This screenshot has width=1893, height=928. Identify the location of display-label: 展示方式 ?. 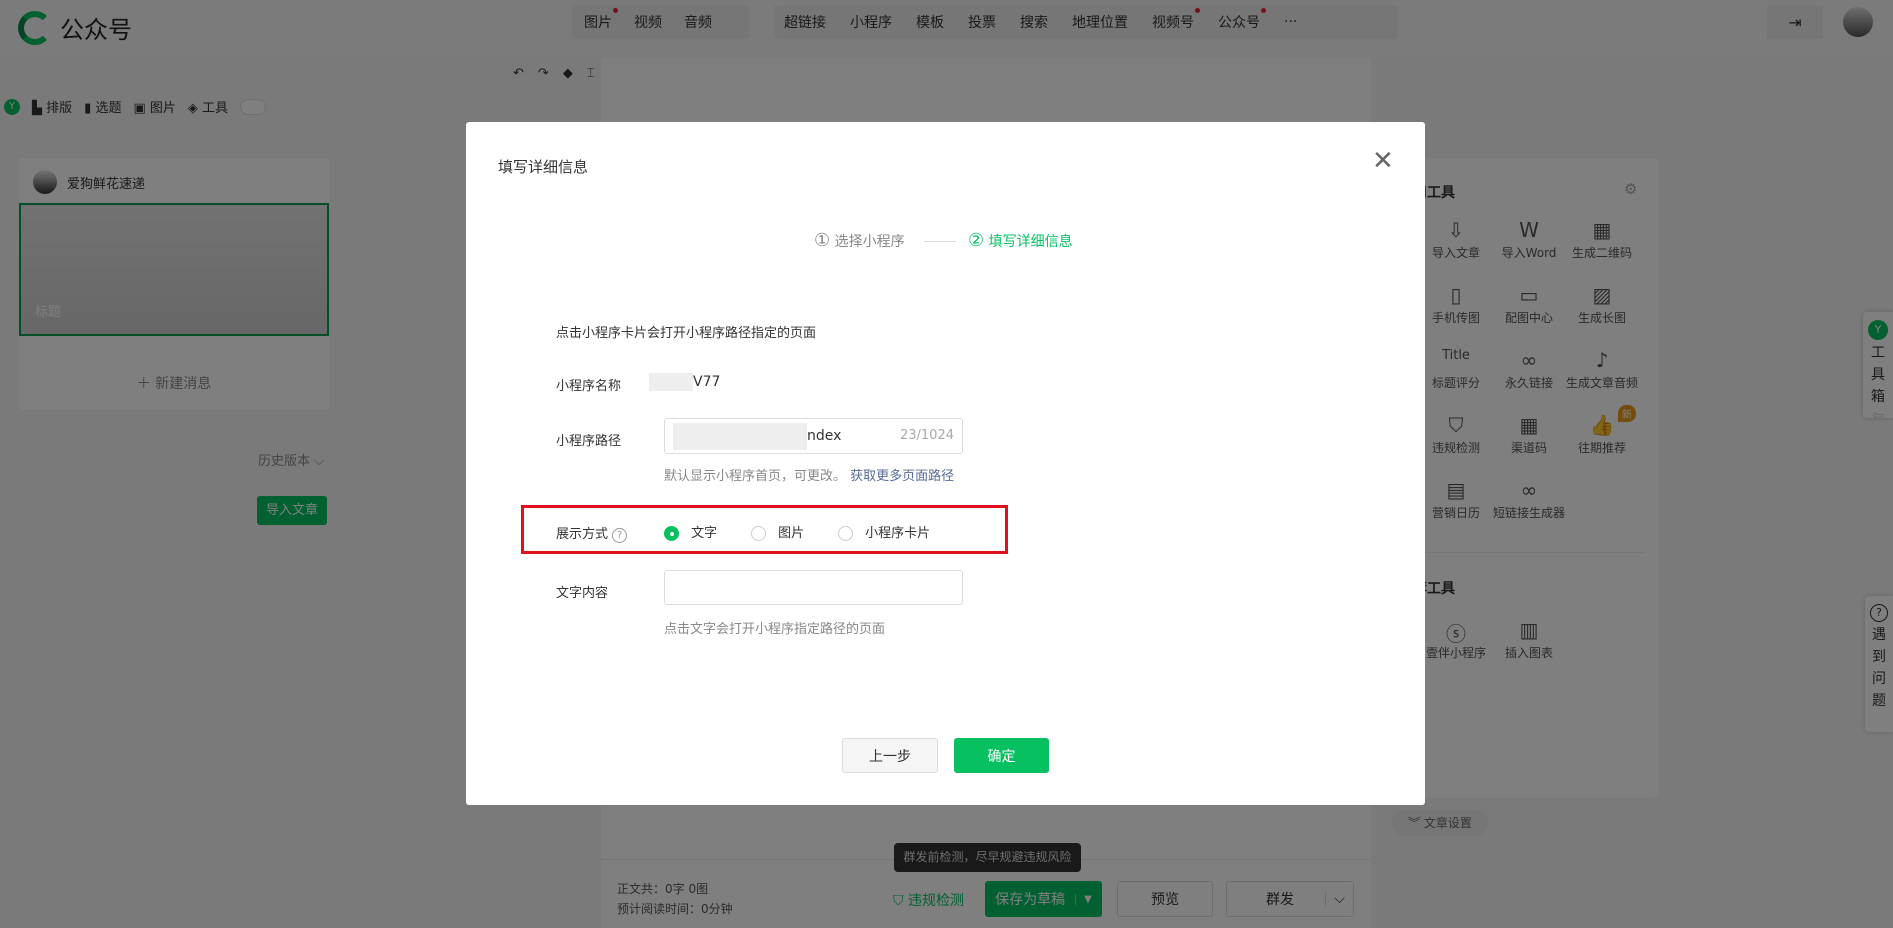
(592, 533).